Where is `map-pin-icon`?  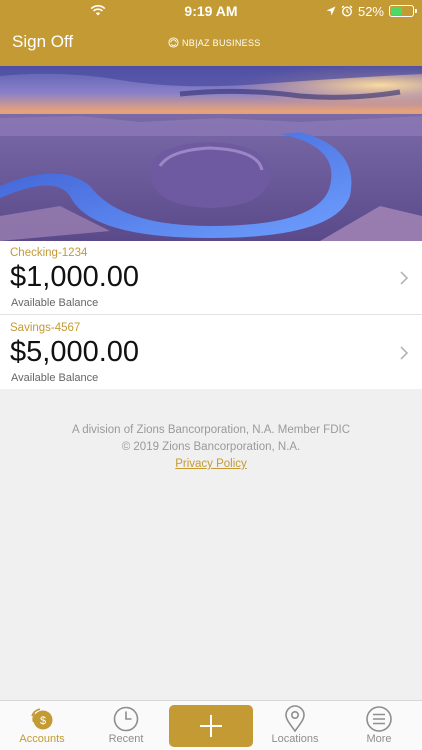 map-pin-icon is located at coordinates (295, 719).